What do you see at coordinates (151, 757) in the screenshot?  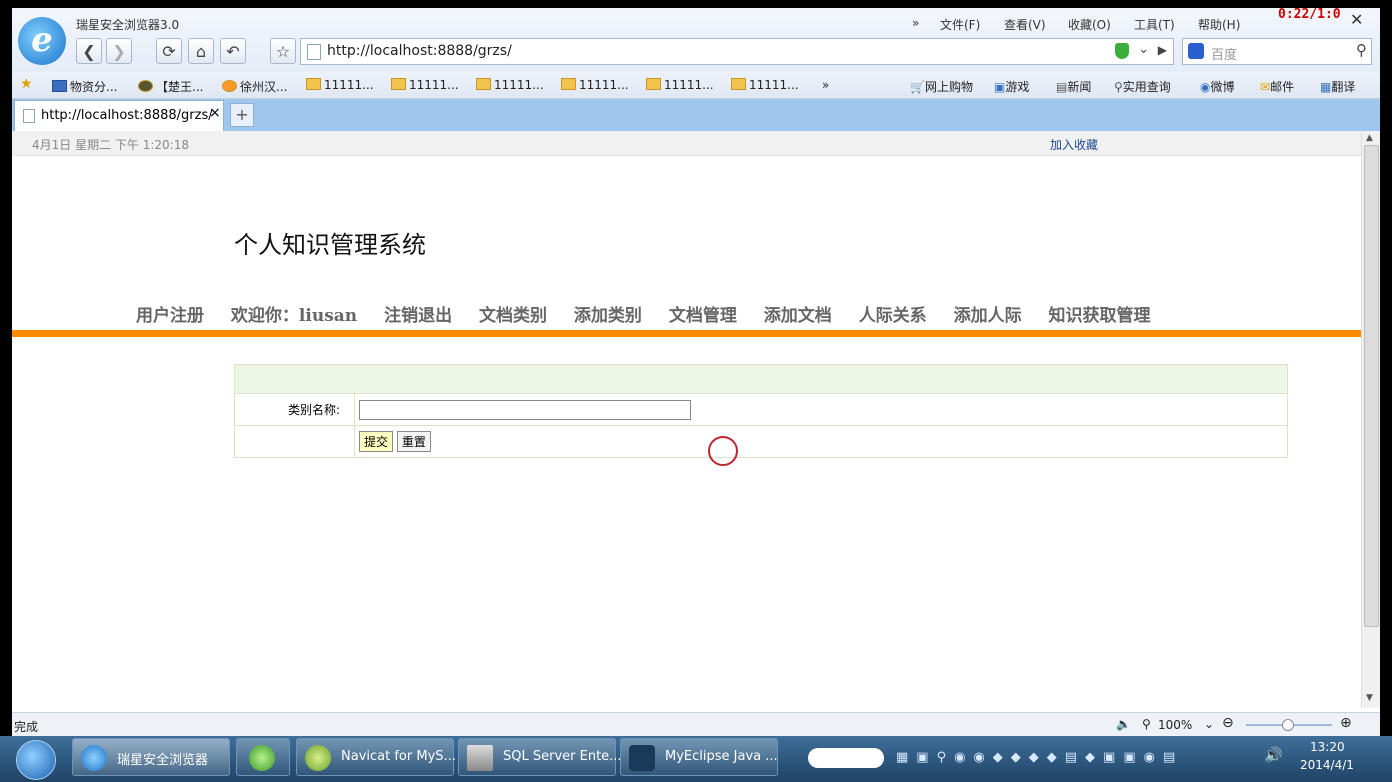 I see `taskbar-item-browser: 瑞星安全浏览器` at bounding box center [151, 757].